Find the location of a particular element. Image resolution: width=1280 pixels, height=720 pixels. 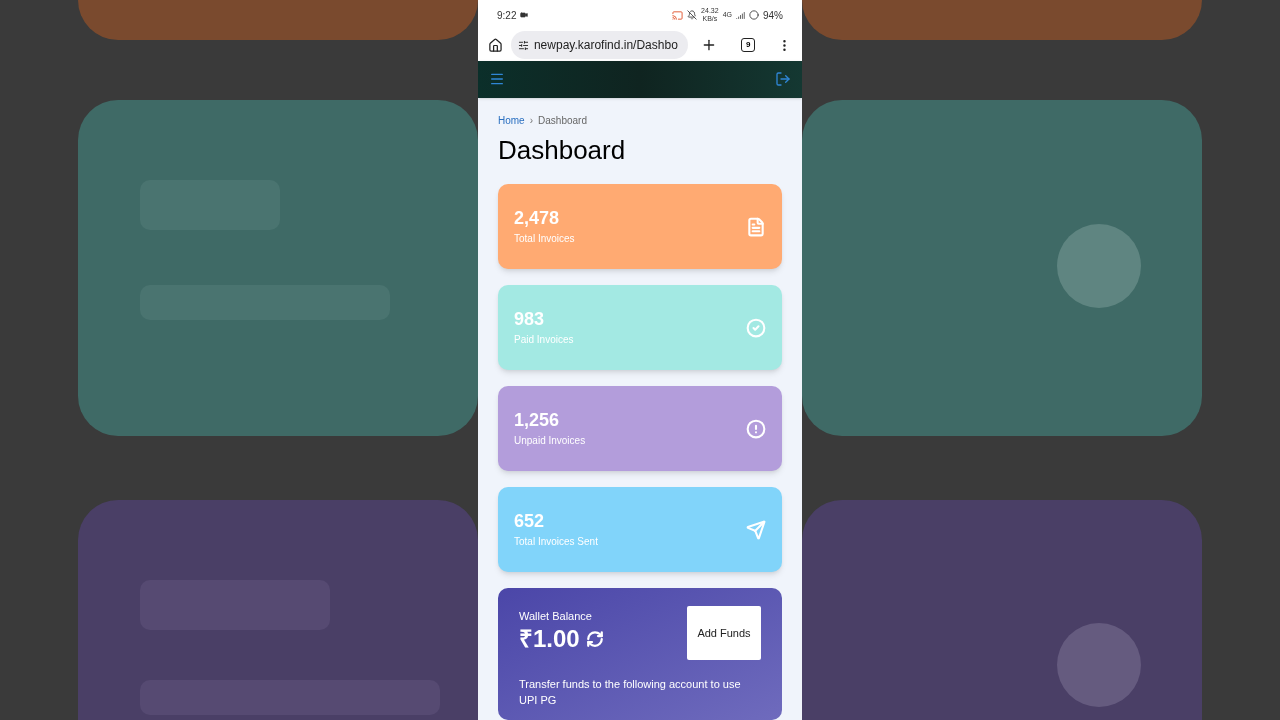

battery-level: 94% is located at coordinates (773, 15).